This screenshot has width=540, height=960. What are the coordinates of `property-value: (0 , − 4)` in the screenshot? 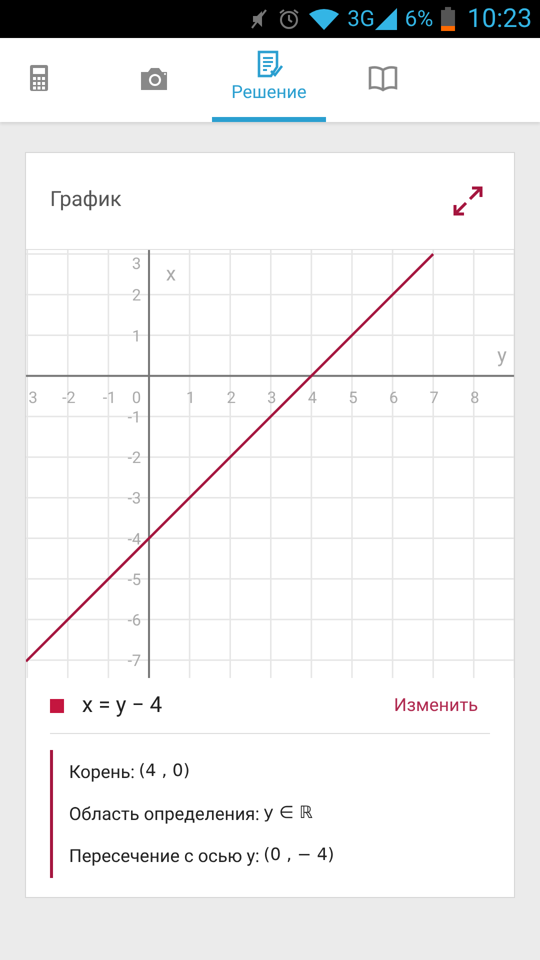 It's located at (299, 856).